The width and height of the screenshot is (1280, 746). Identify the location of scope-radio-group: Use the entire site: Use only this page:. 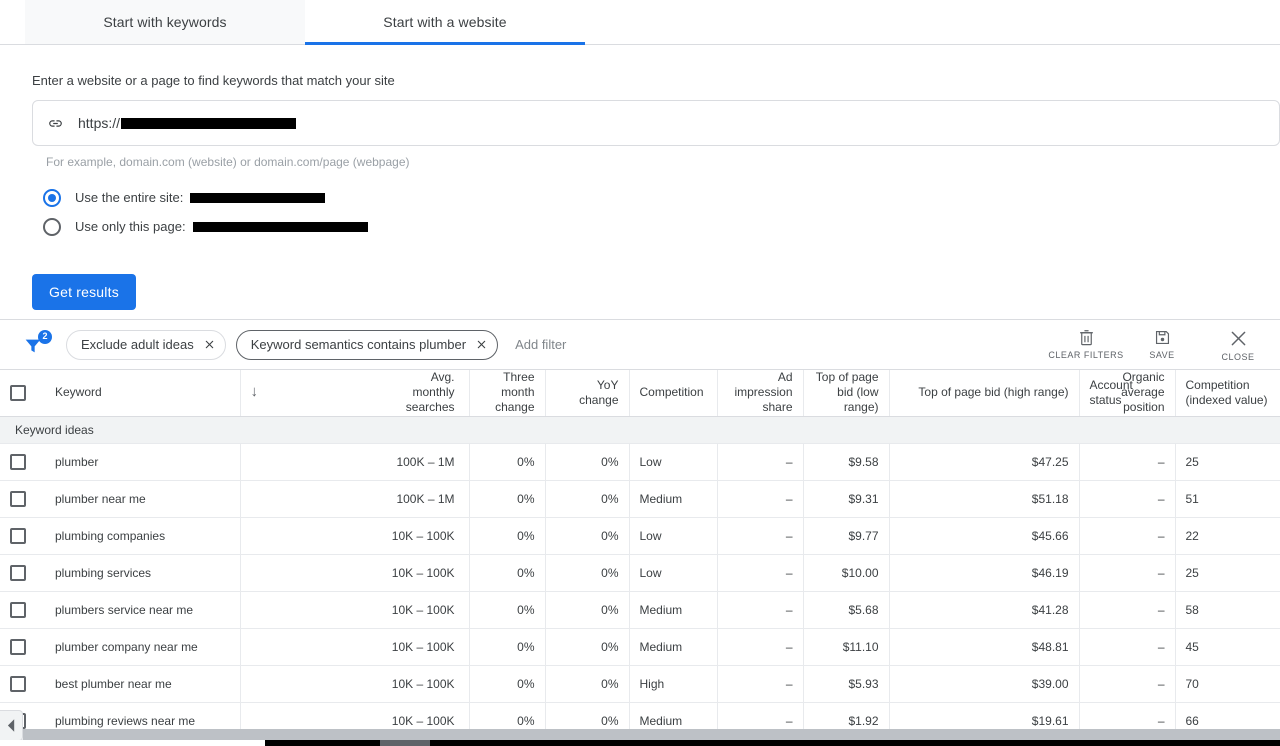
(645, 212).